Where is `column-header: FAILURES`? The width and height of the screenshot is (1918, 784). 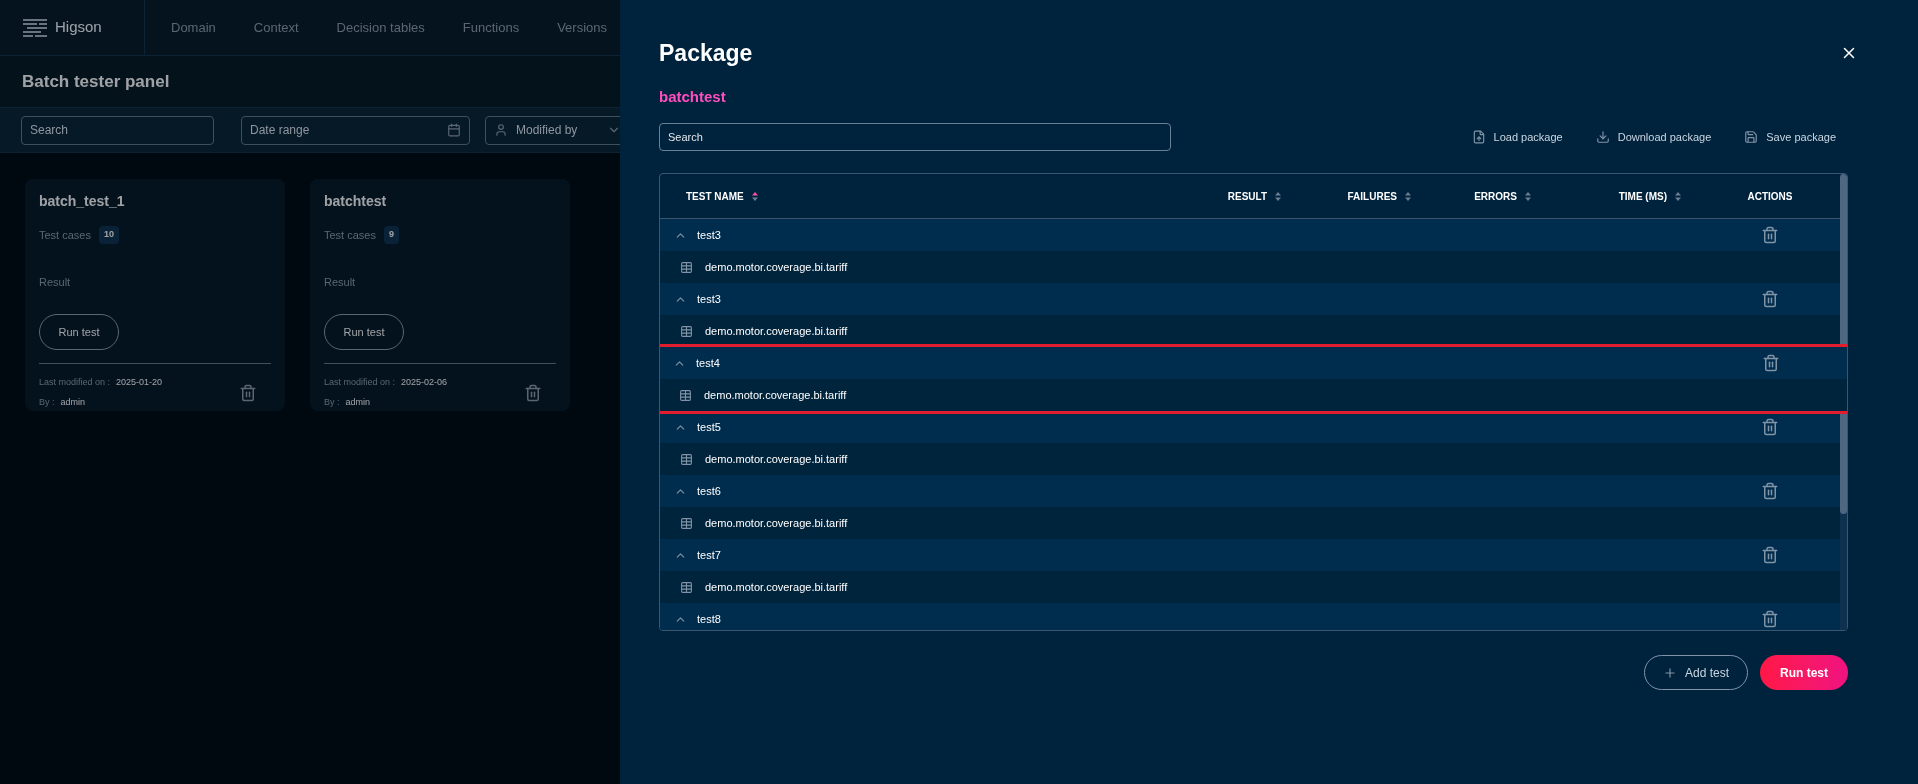
column-header: FAILURES is located at coordinates (1372, 196).